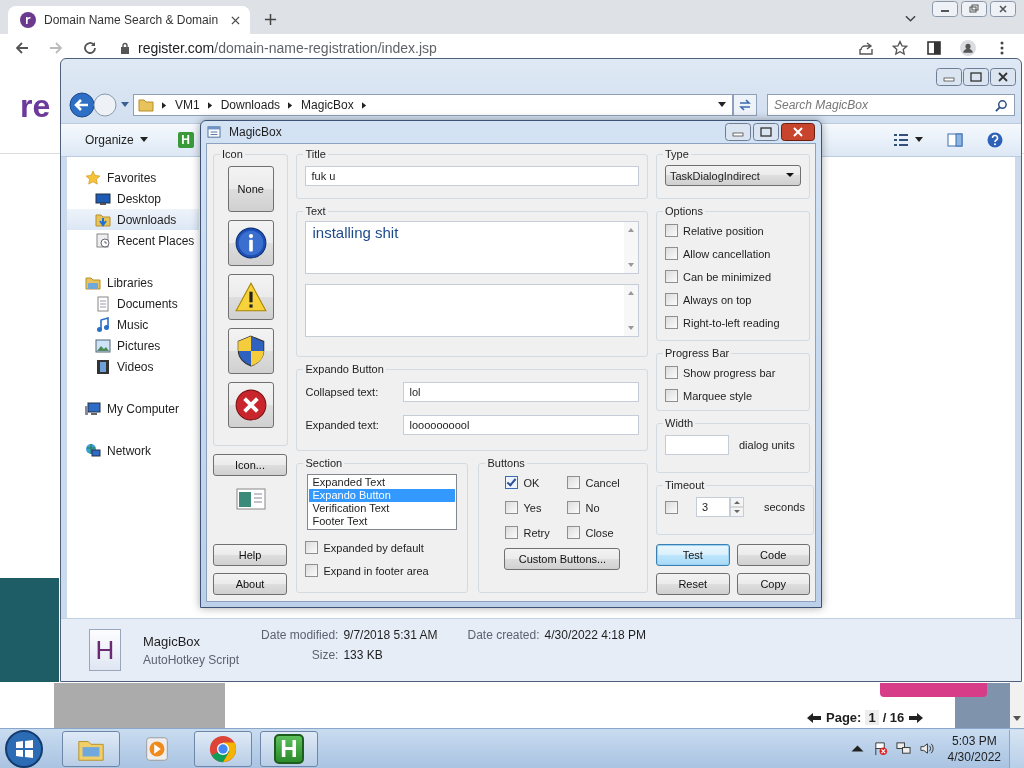 The image size is (1024, 768). What do you see at coordinates (143, 408) in the screenshot?
I see `nav-label: My Computer` at bounding box center [143, 408].